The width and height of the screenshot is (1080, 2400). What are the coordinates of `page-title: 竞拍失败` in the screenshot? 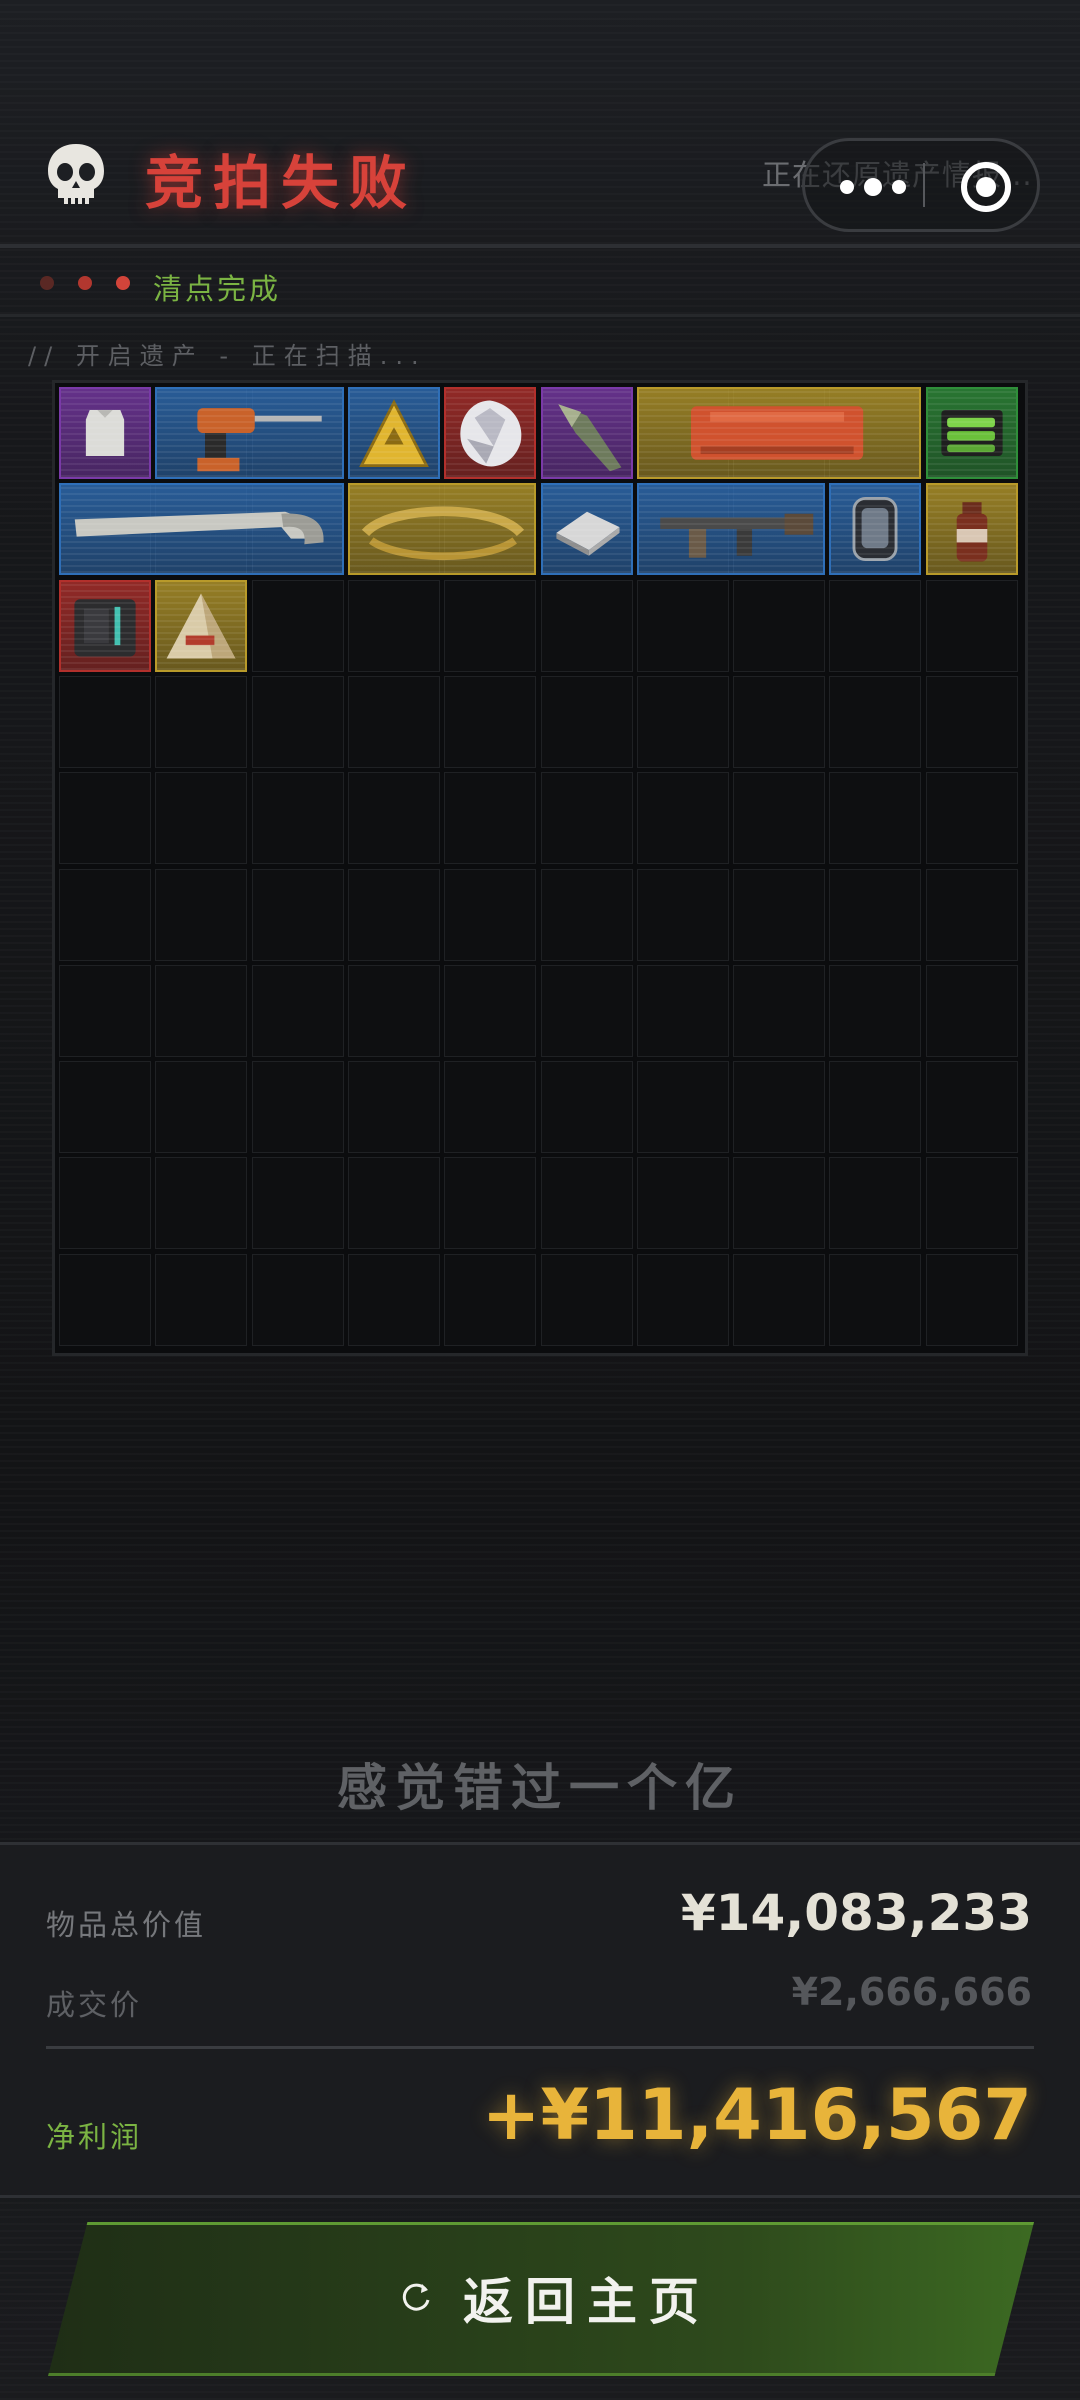 It's located at (281, 183).